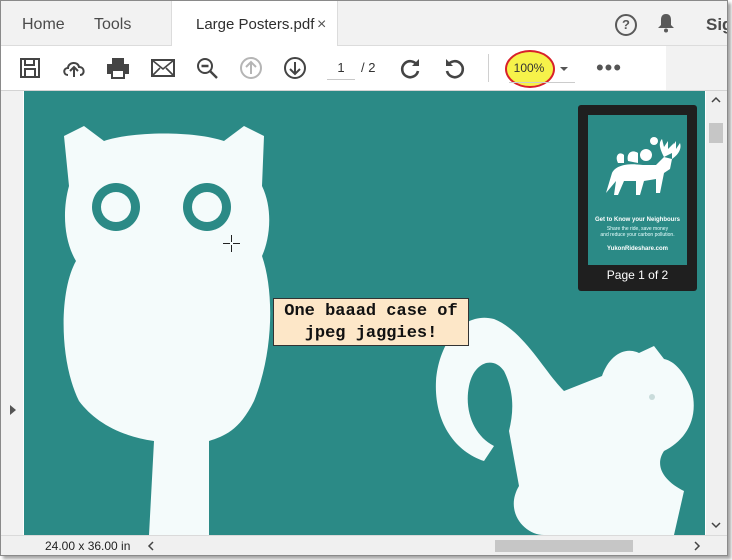  Describe the element at coordinates (410, 68) in the screenshot. I see `rotate-clockwise-icon` at that location.